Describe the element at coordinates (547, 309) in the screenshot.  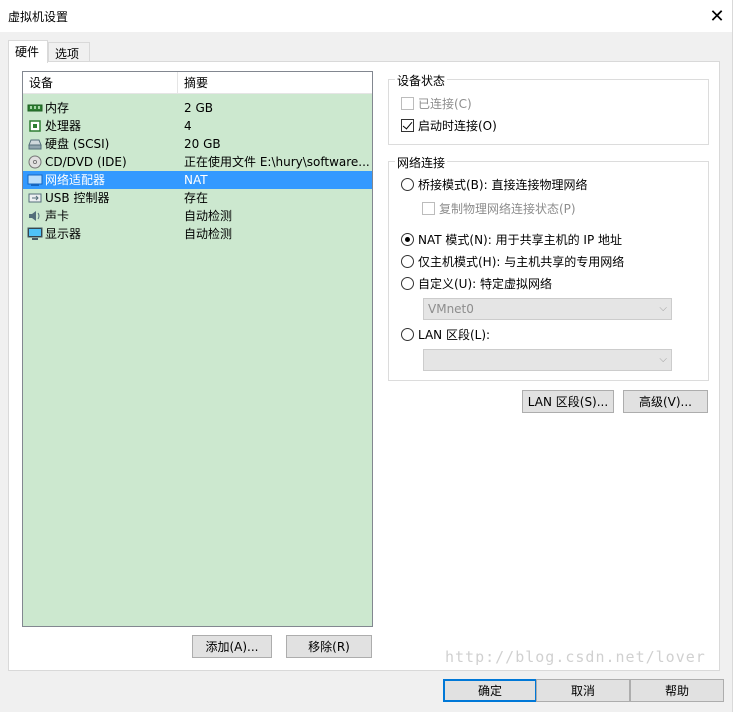
I see `custom-network-select: VMnet0 ⌵` at that location.